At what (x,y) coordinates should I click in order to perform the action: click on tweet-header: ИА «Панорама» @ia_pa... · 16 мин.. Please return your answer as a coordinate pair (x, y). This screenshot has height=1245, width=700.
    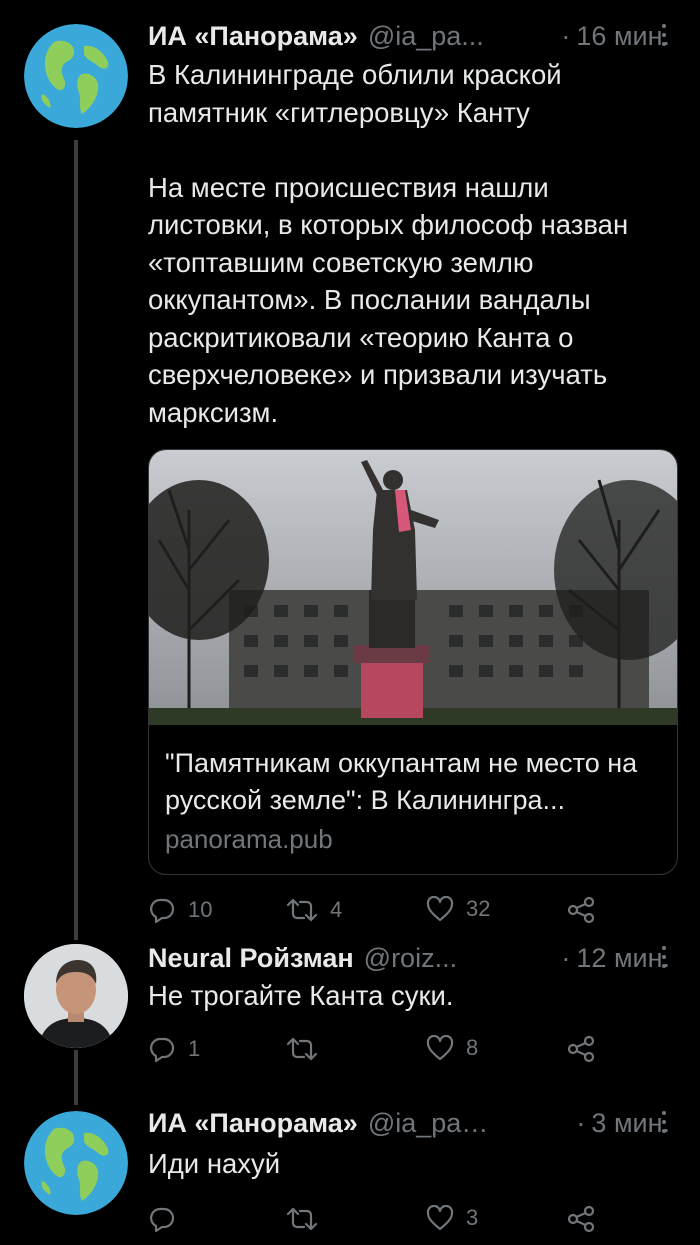
    Looking at the image, I should click on (409, 36).